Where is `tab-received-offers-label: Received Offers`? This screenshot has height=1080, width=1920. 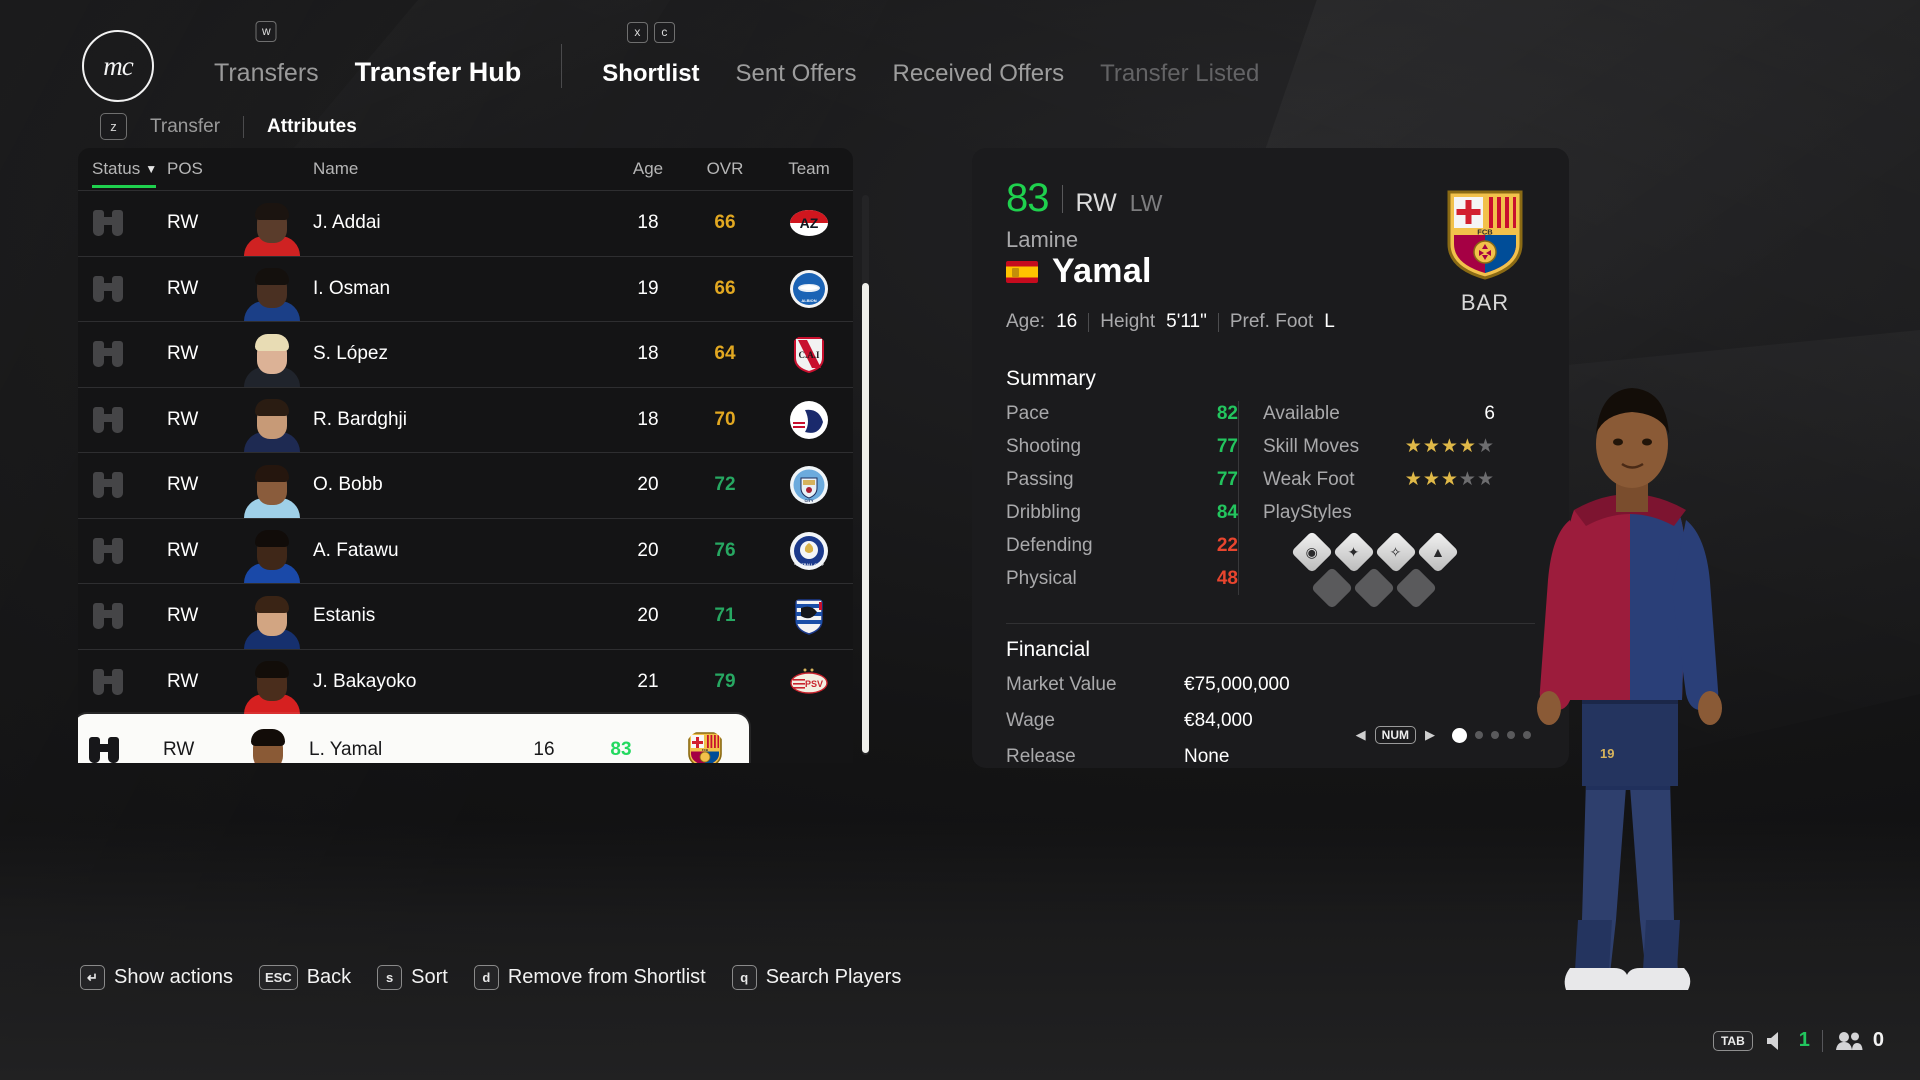 tab-received-offers-label: Received Offers is located at coordinates (978, 73).